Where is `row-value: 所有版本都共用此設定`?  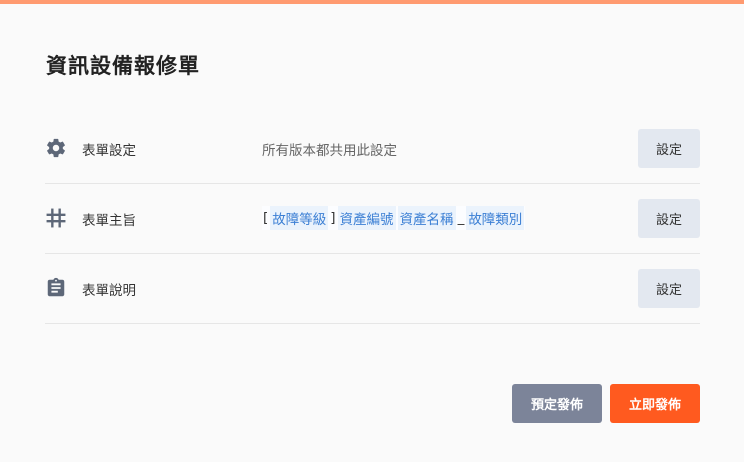
row-value: 所有版本都共用此設定 is located at coordinates (329, 151).